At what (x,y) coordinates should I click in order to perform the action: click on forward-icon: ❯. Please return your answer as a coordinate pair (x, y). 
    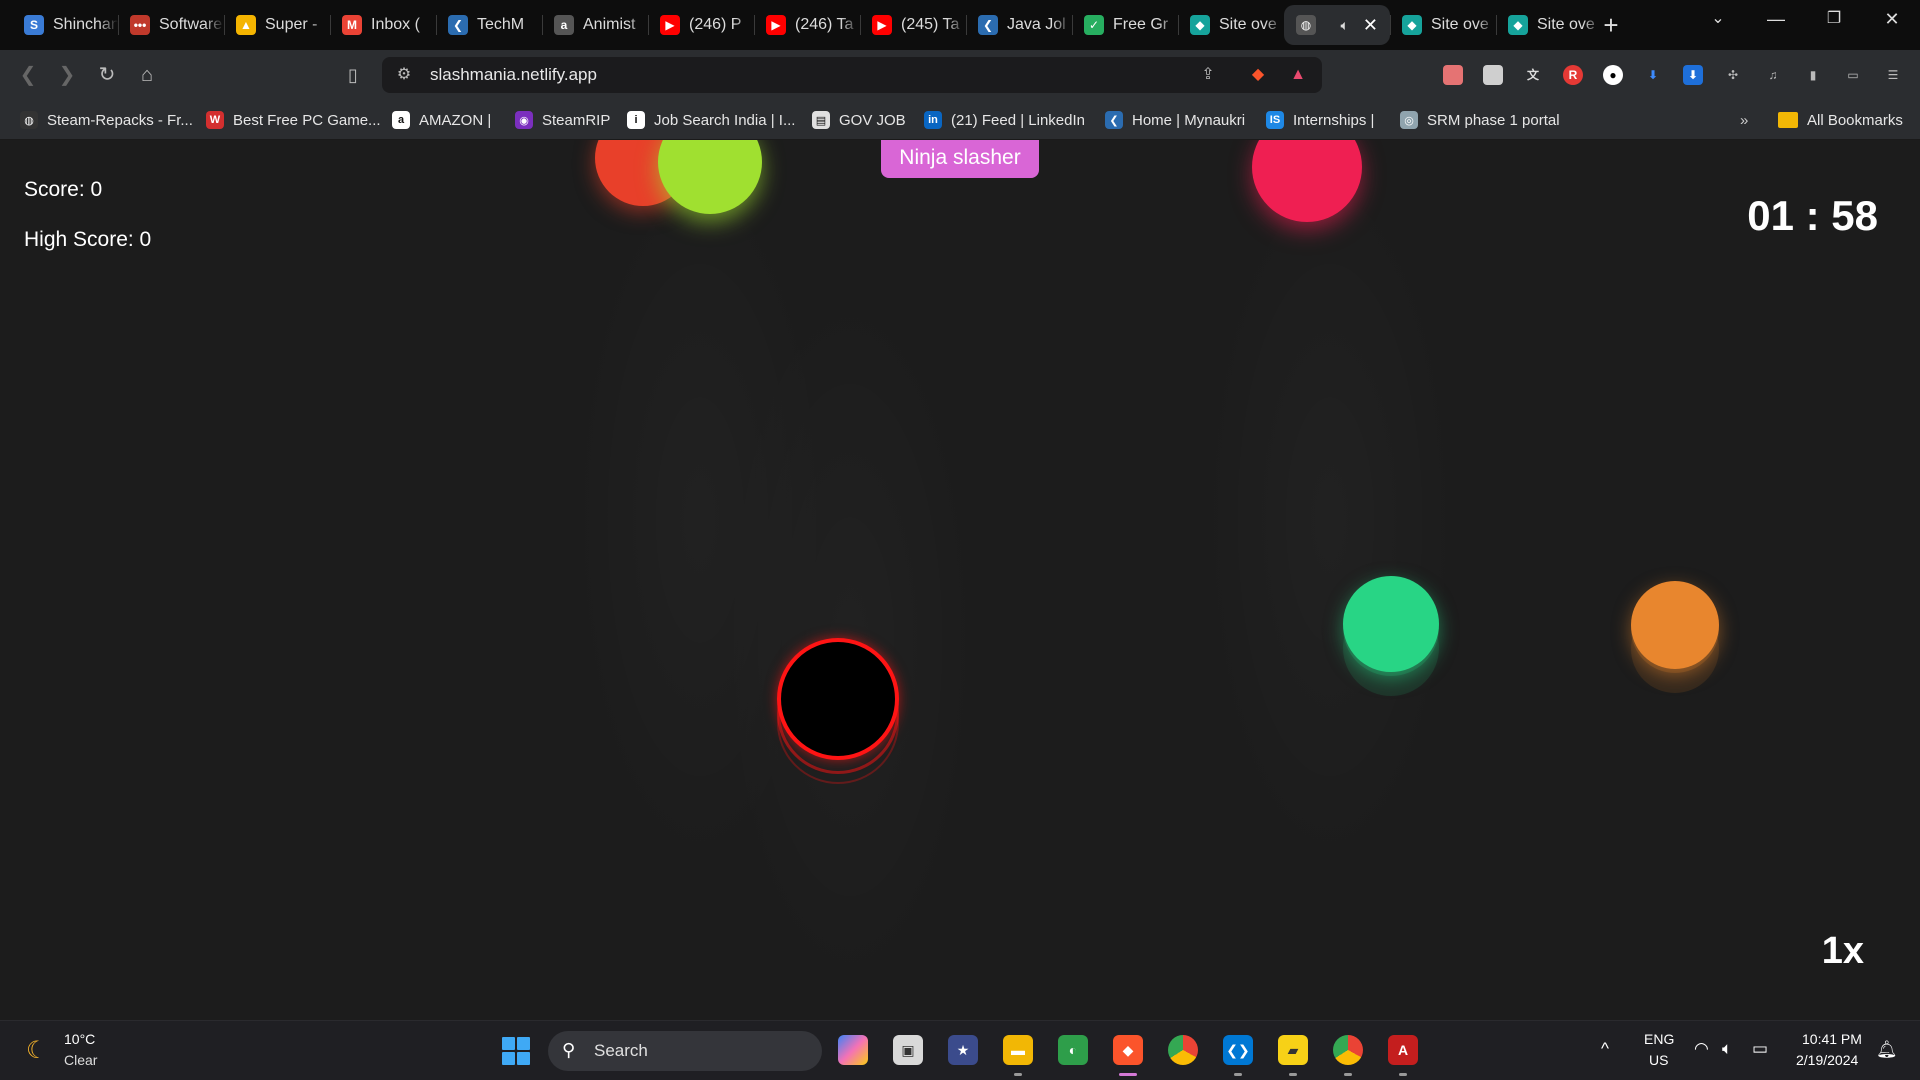
    Looking at the image, I should click on (67, 75).